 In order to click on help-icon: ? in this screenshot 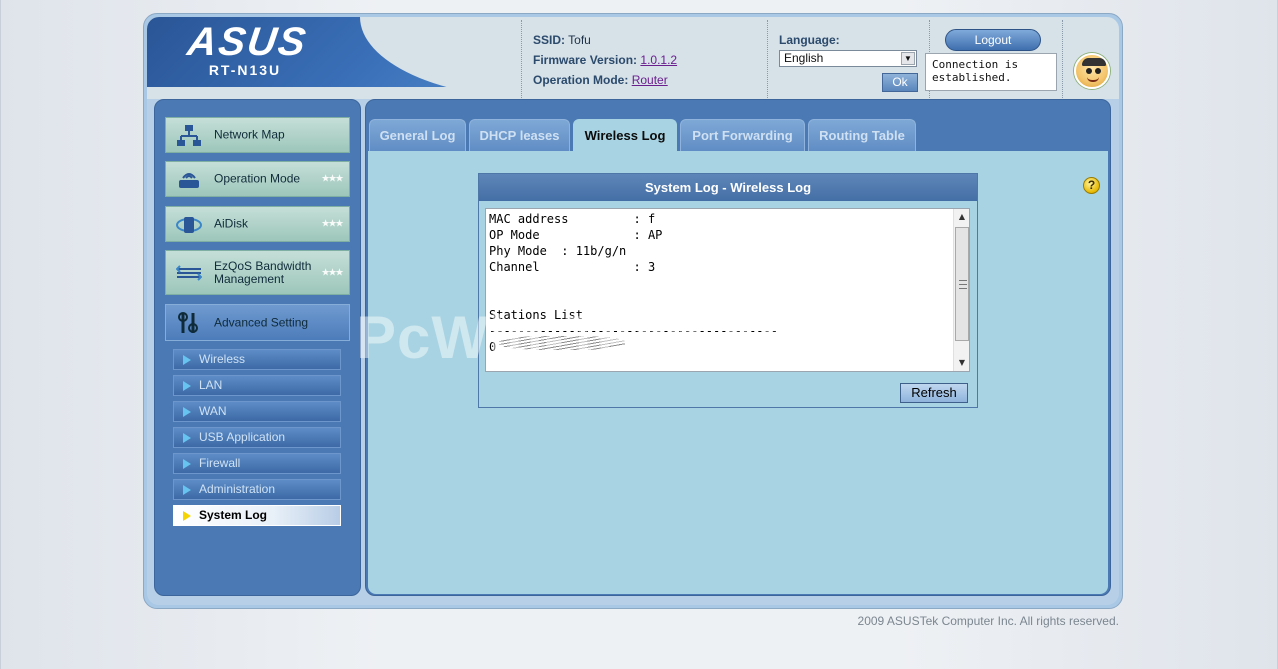, I will do `click(1091, 185)`.